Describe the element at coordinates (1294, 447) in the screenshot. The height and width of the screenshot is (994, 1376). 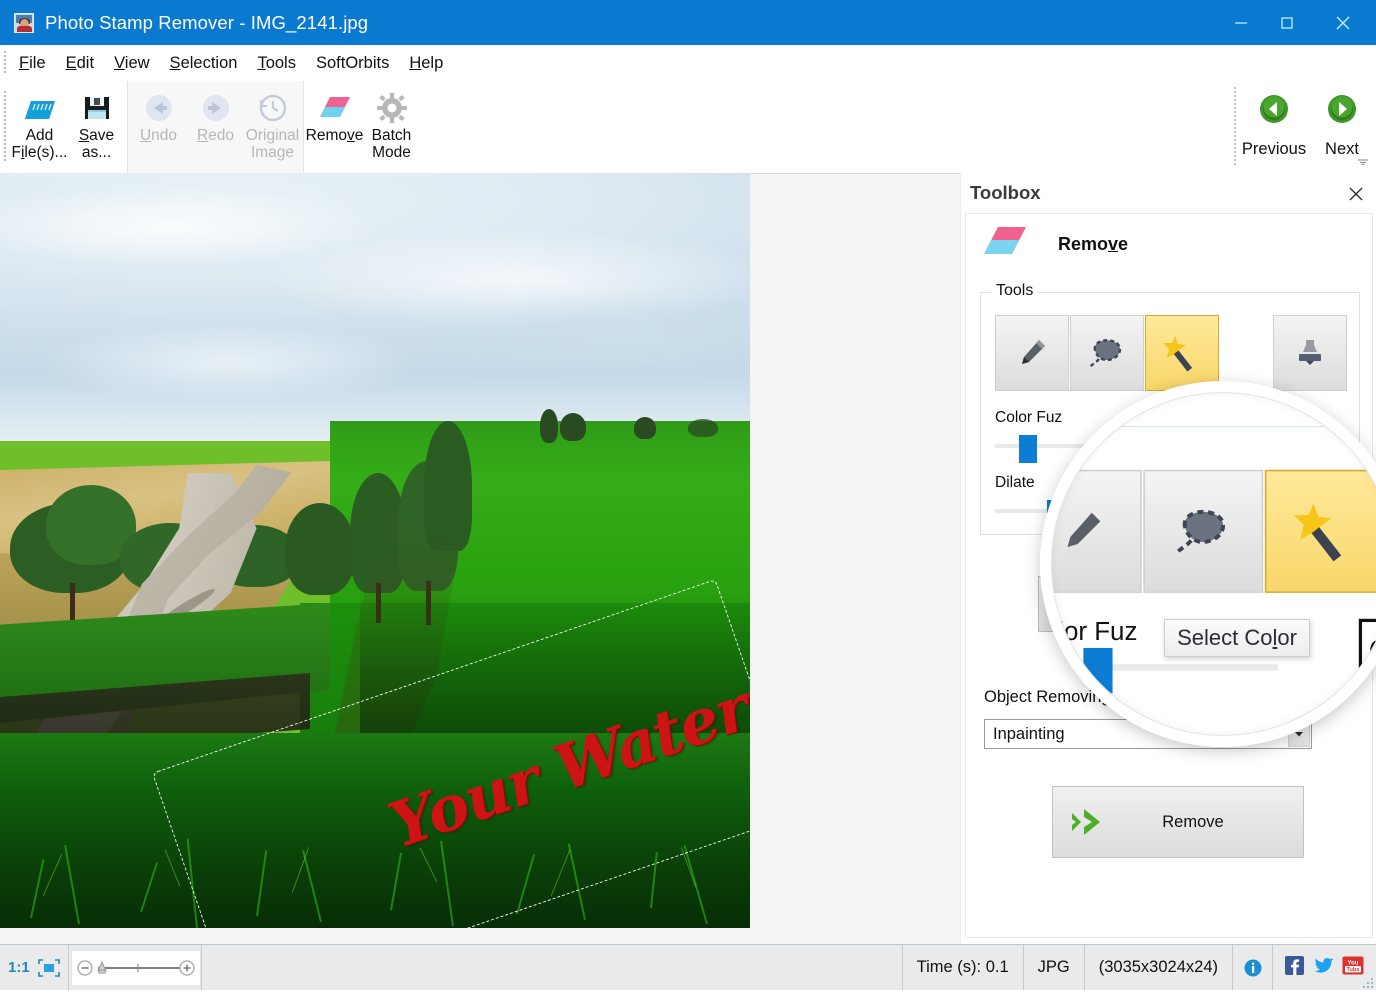
I see `color-fuzziness-number: 0` at that location.